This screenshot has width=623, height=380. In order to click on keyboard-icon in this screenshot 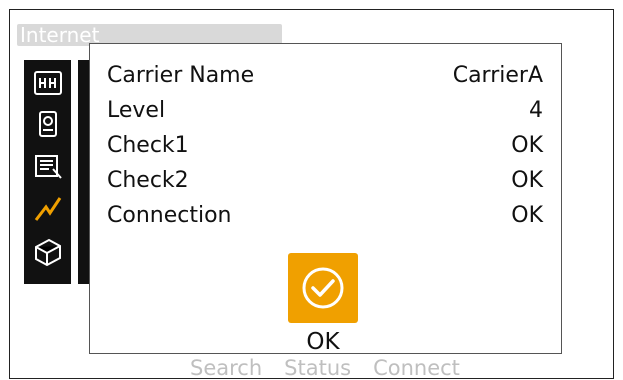, I will do `click(47, 83)`.